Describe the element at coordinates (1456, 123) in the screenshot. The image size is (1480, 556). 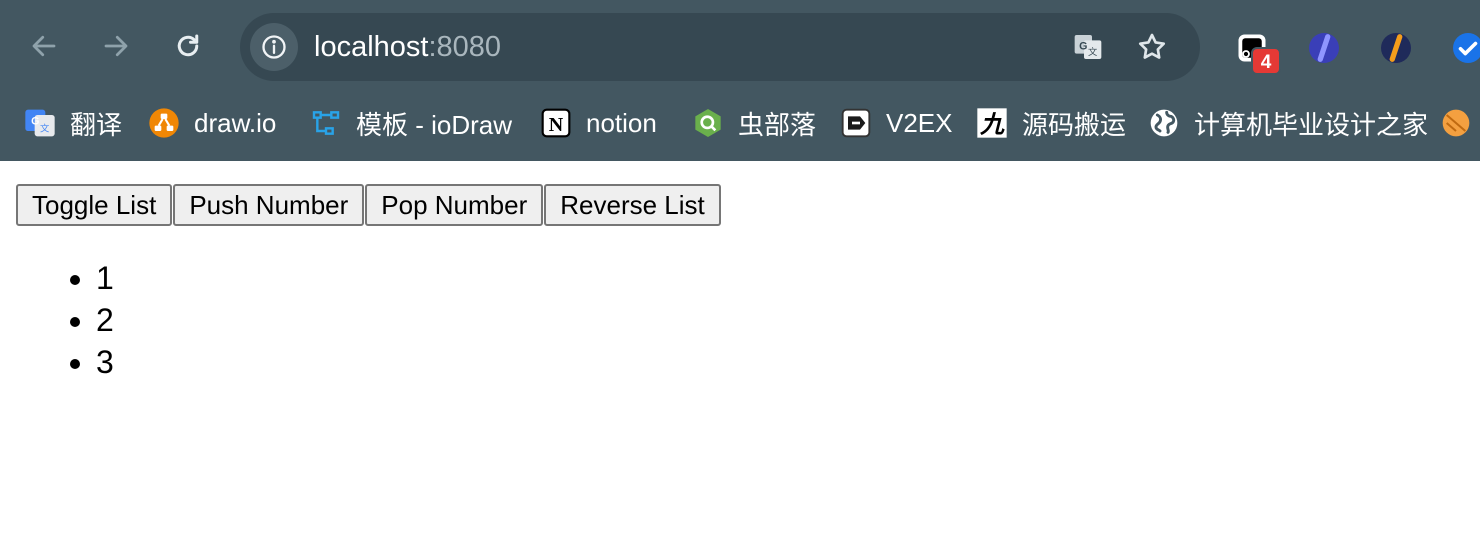
I see `orange-ball-icon` at that location.